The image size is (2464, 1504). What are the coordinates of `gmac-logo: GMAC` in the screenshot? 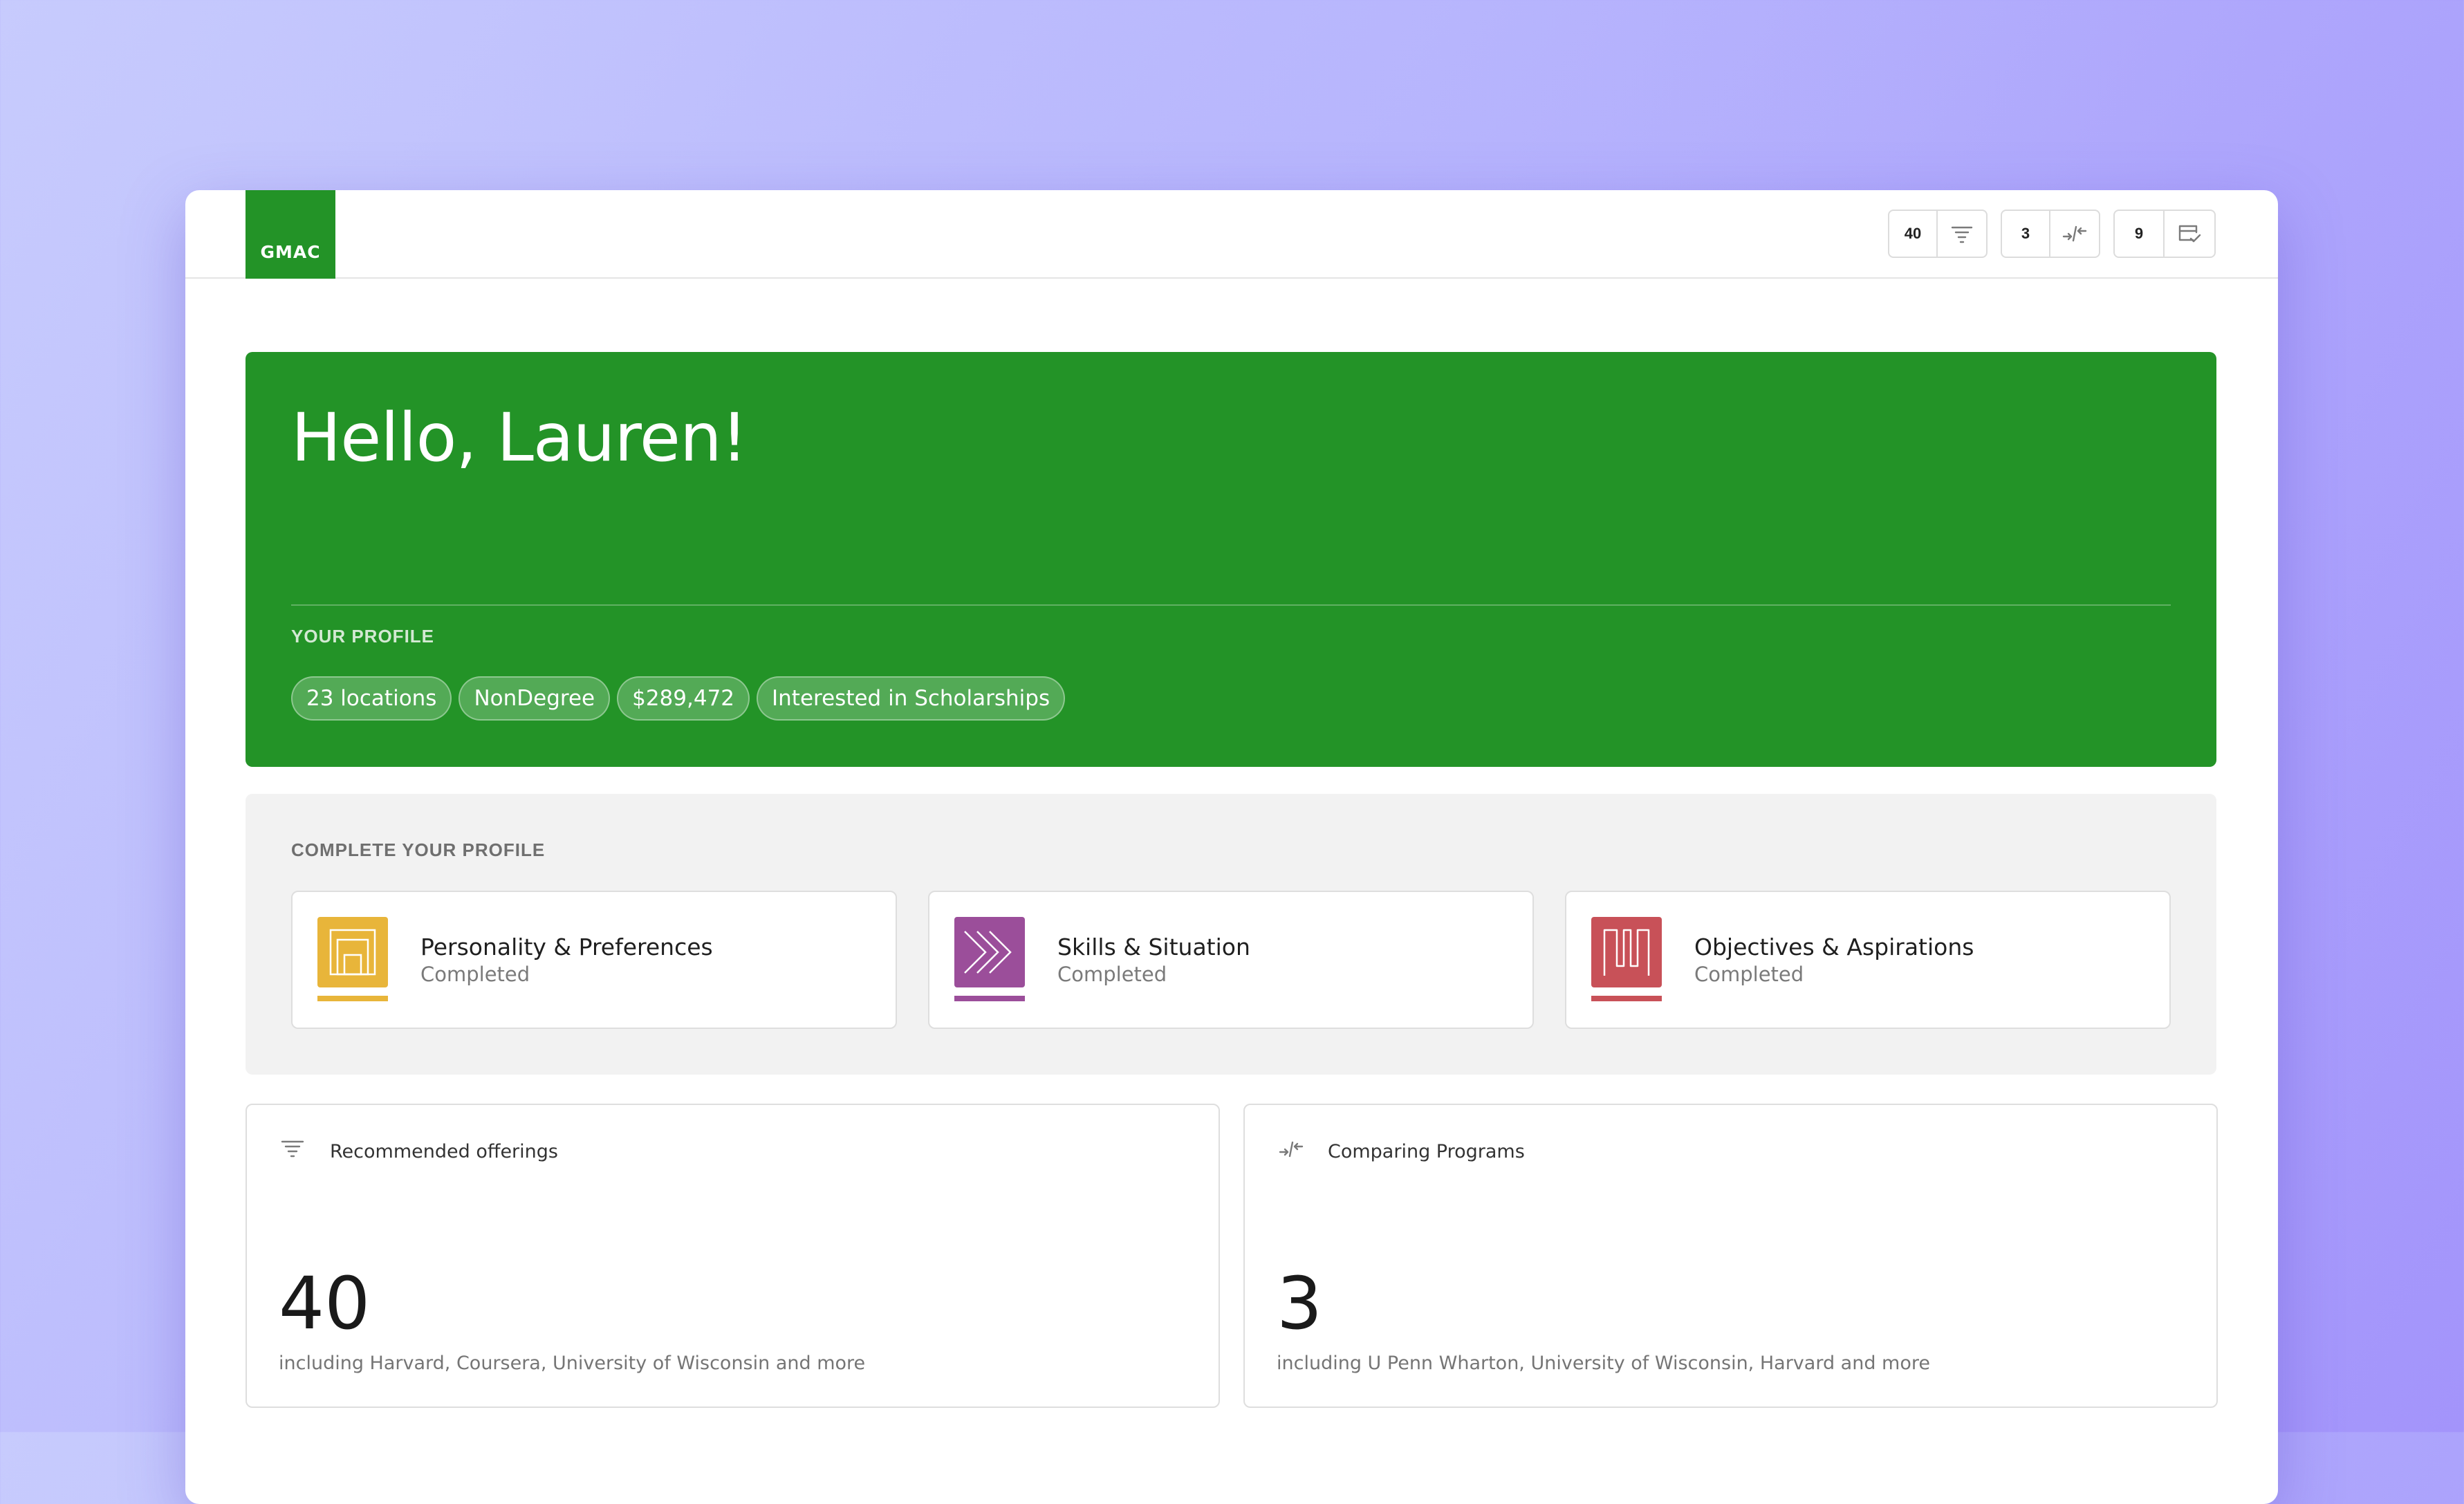 It's located at (290, 235).